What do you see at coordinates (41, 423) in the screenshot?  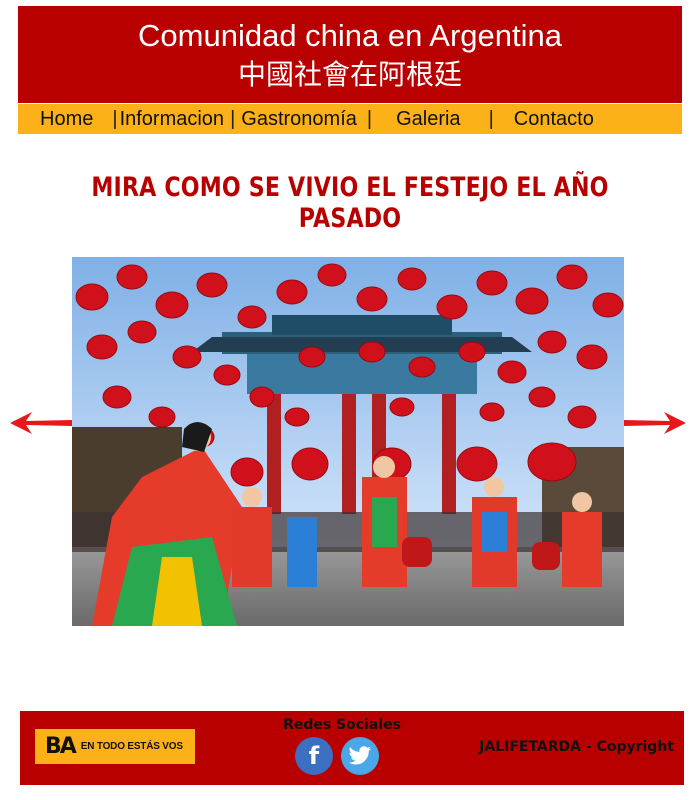 I see `slideshow-prev-arrow-icon` at bounding box center [41, 423].